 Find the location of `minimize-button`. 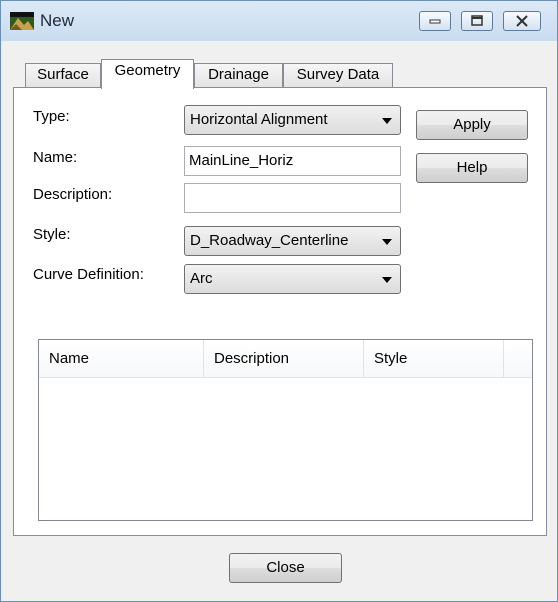

minimize-button is located at coordinates (435, 21).